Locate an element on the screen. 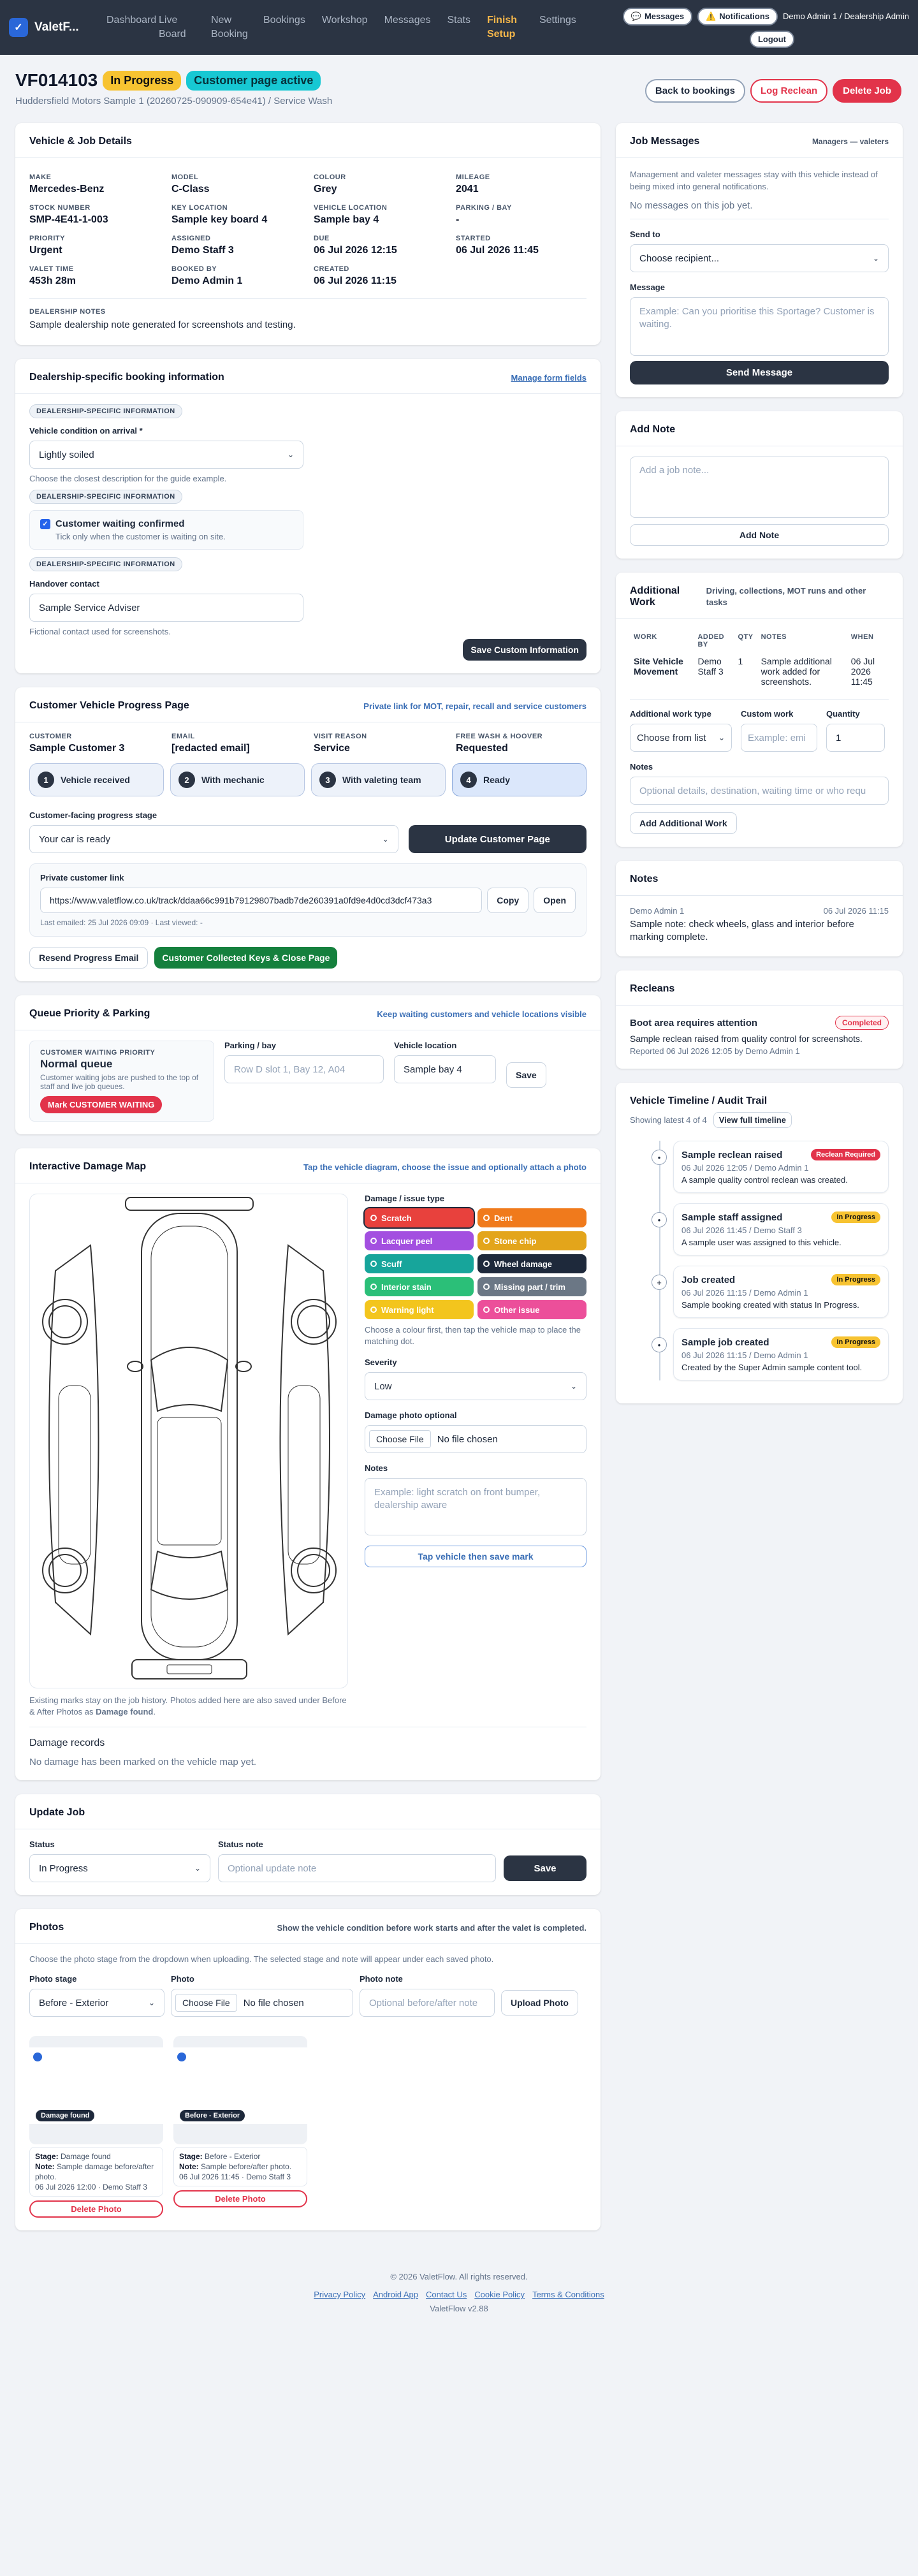  quantity-input: 1 is located at coordinates (855, 738).